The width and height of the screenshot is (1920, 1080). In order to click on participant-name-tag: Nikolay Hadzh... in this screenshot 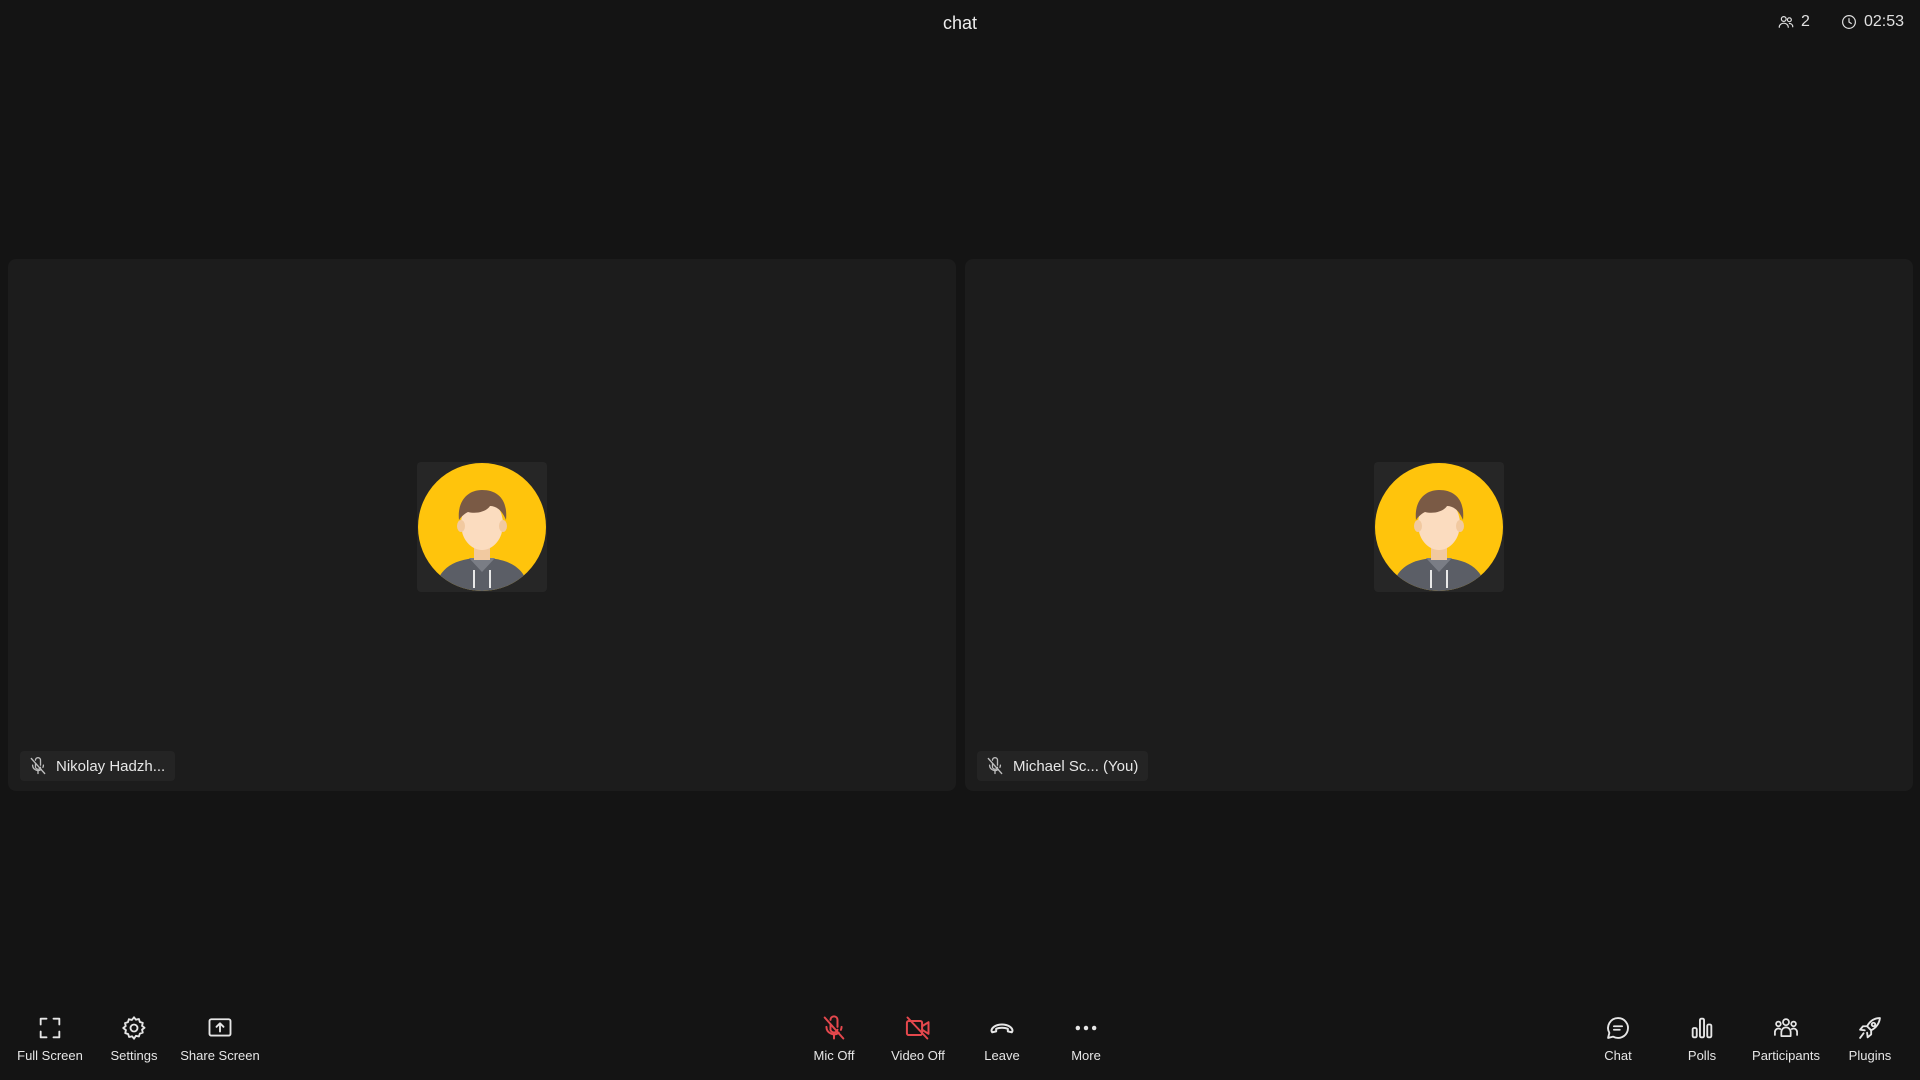, I will do `click(98, 766)`.